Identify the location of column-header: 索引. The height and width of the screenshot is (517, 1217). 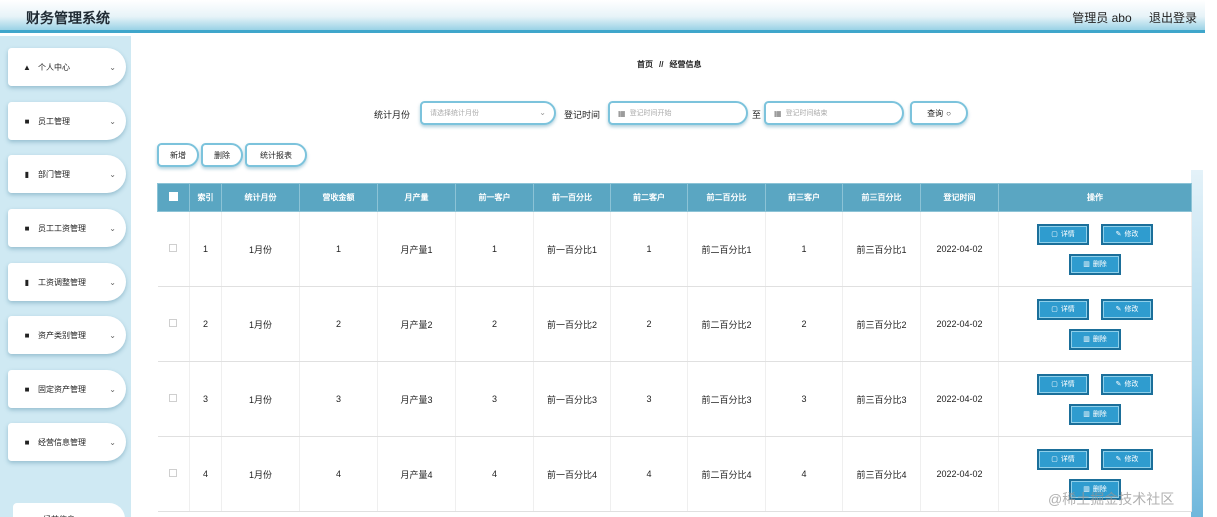
(205, 197).